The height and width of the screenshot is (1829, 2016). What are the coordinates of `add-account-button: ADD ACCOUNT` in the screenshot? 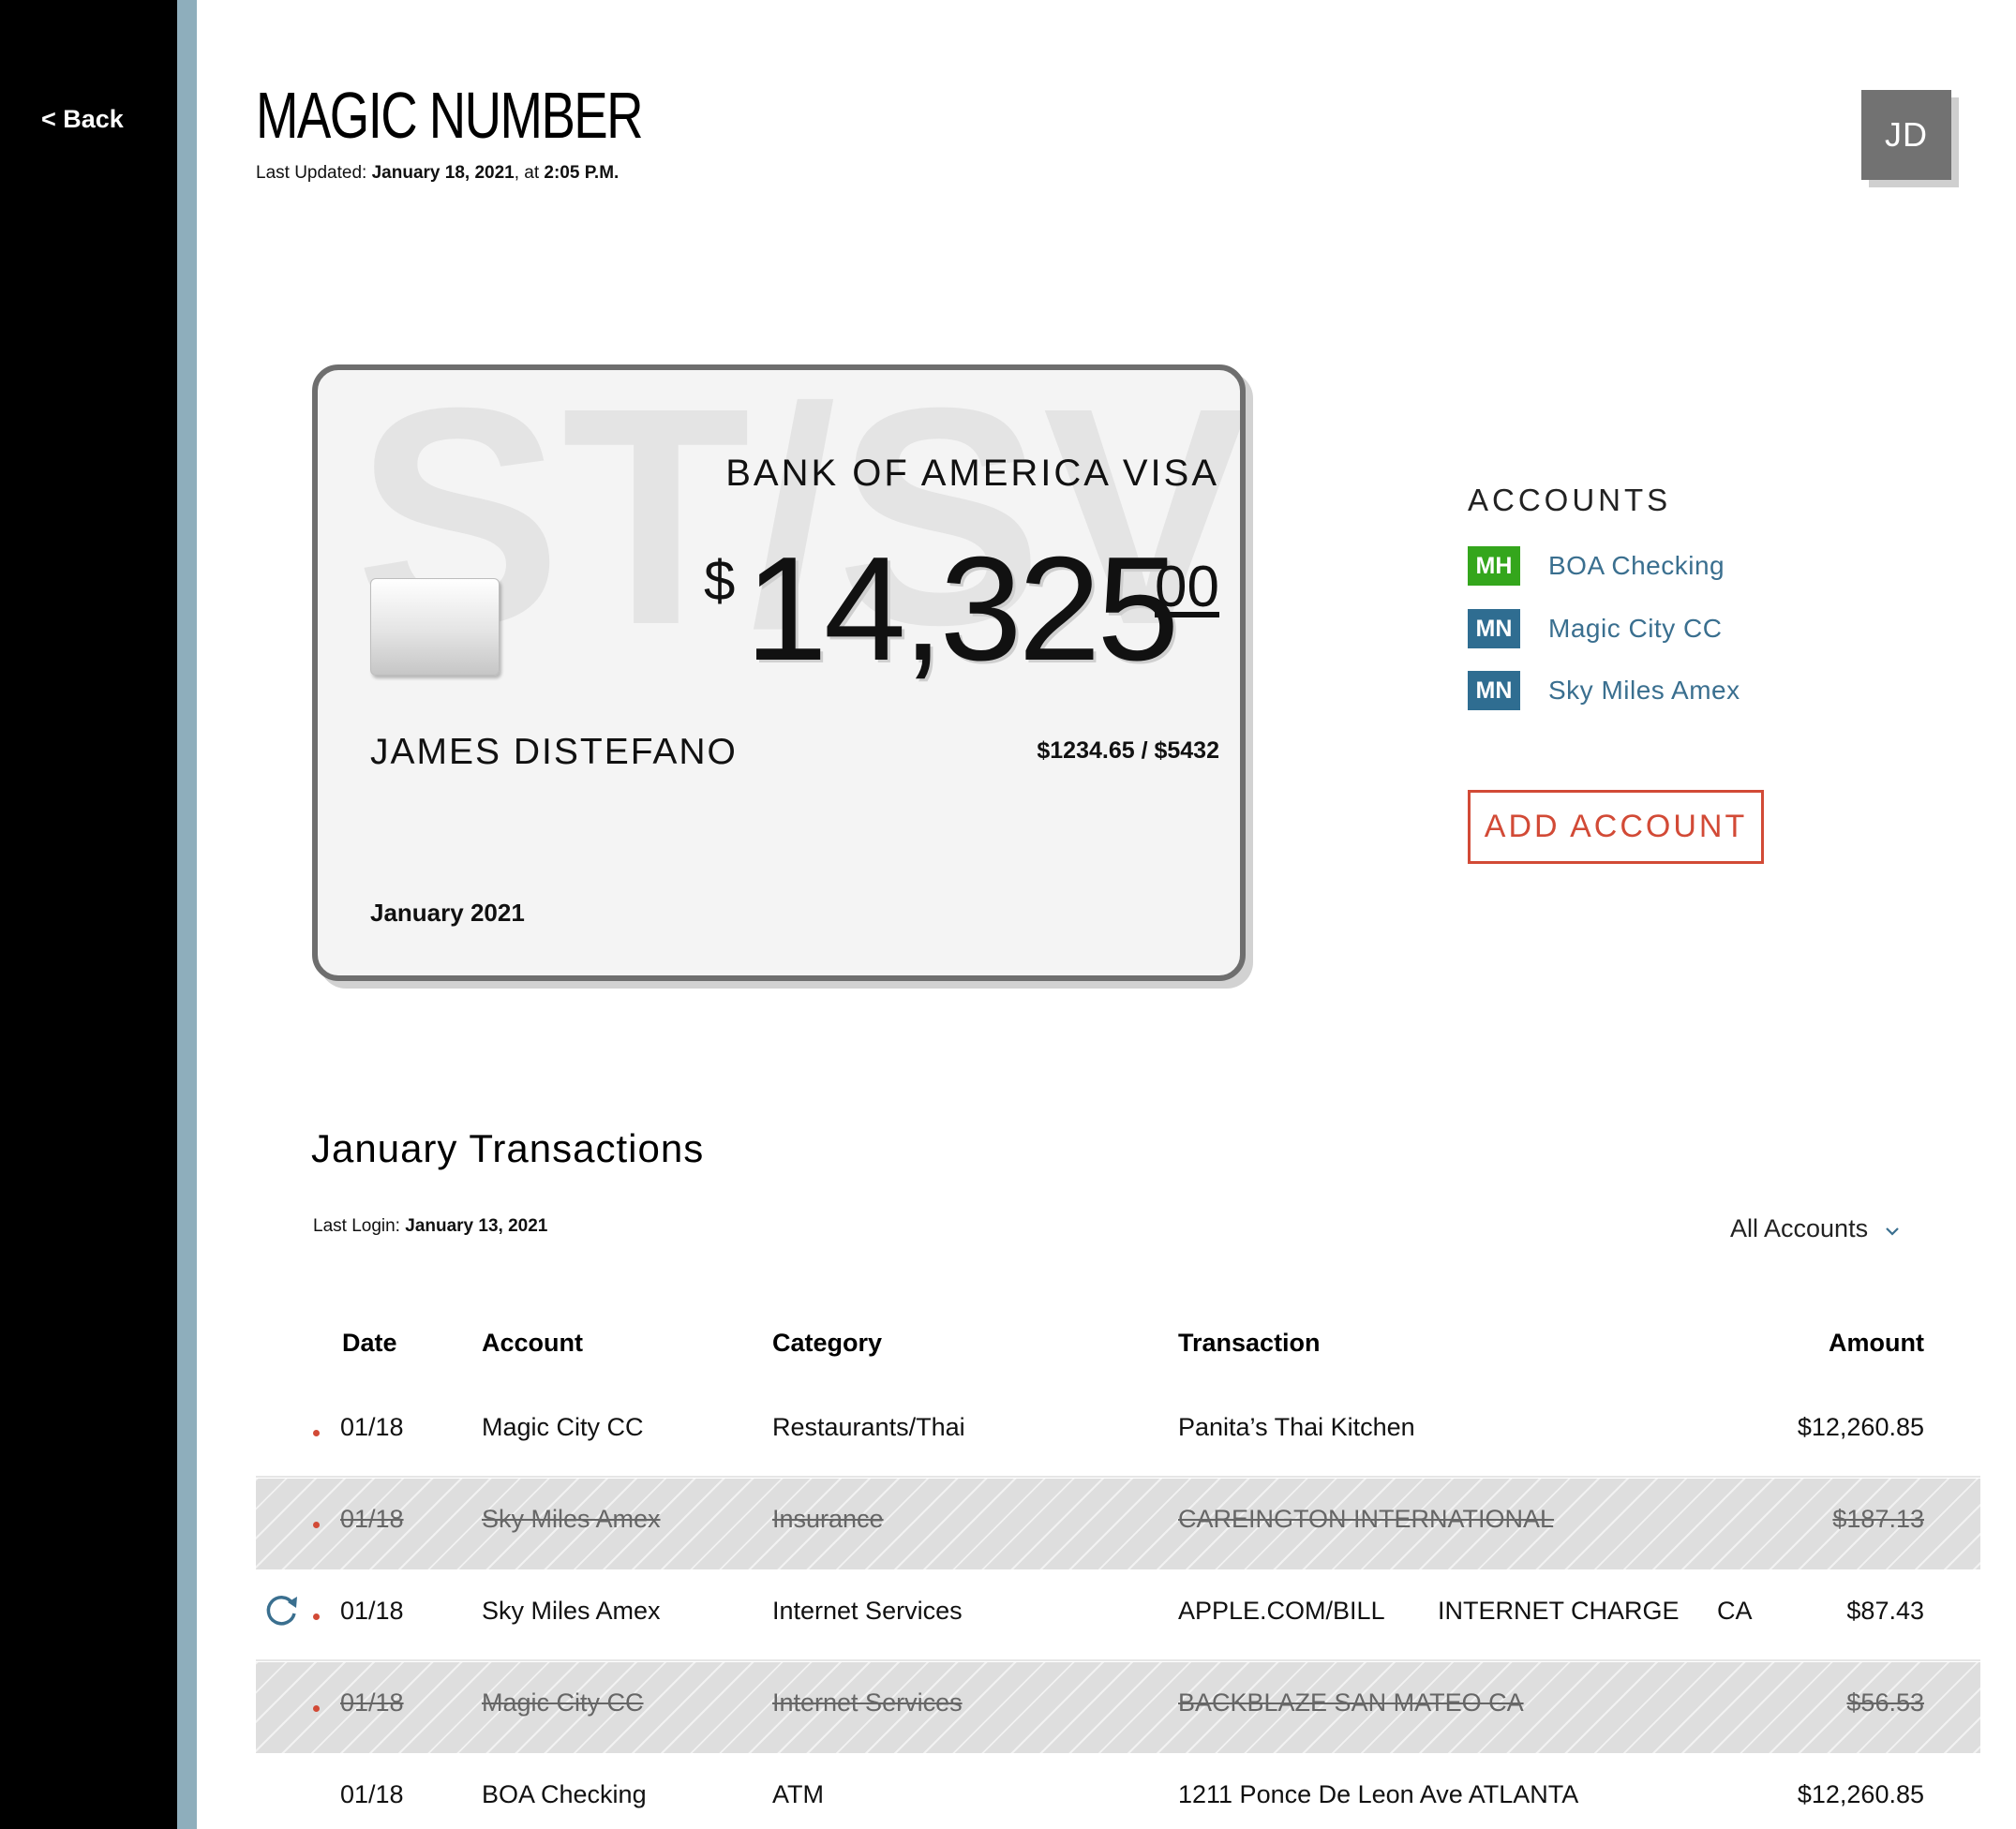 It's located at (1616, 827).